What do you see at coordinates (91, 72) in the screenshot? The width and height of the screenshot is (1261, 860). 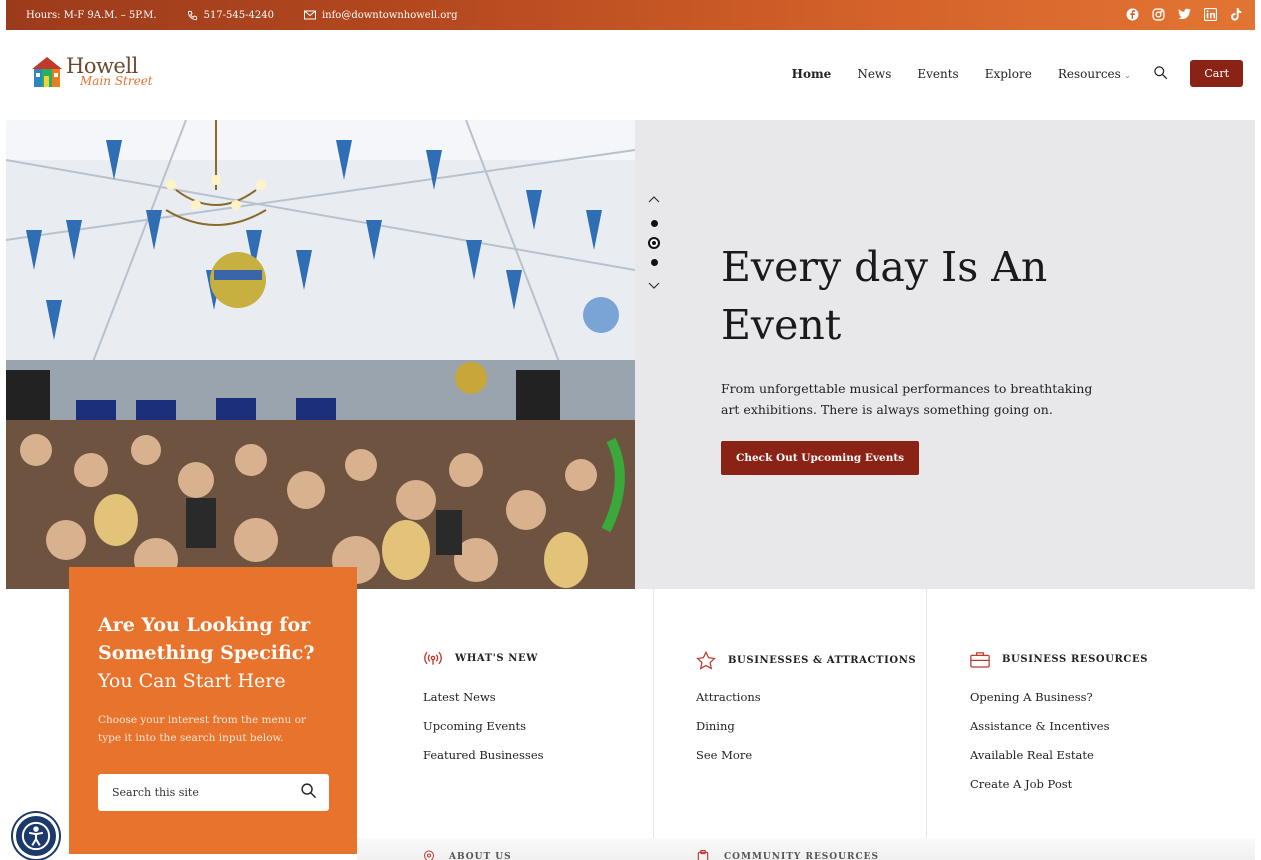 I see `site-logo: Howell Main Street` at bounding box center [91, 72].